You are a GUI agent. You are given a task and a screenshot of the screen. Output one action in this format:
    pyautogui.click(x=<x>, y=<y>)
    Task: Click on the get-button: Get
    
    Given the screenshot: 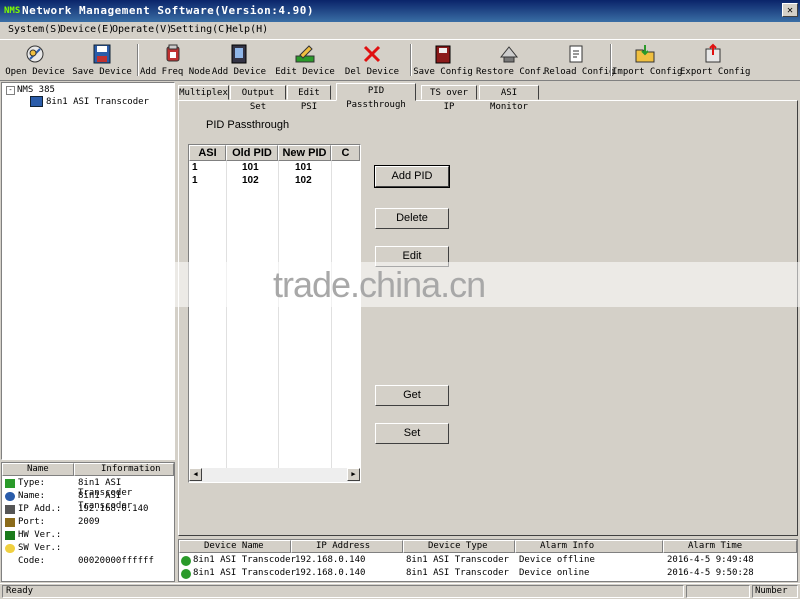 What is the action you would take?
    pyautogui.click(x=412, y=395)
    